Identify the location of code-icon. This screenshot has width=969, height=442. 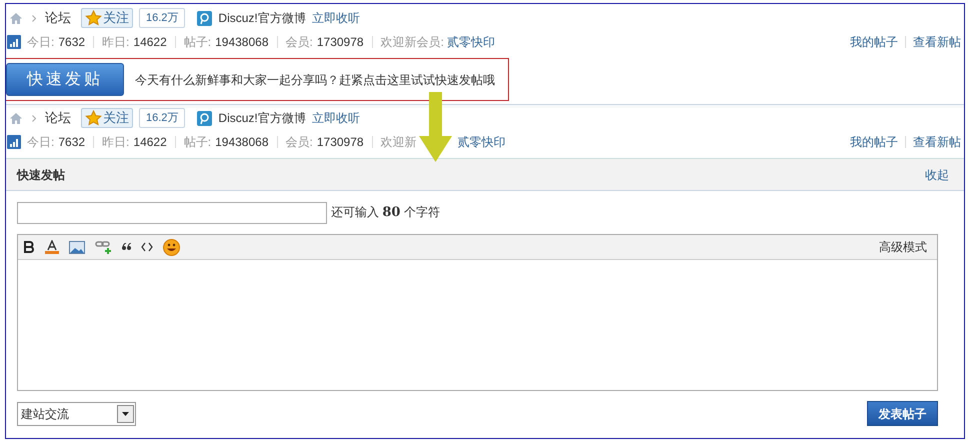
(147, 247).